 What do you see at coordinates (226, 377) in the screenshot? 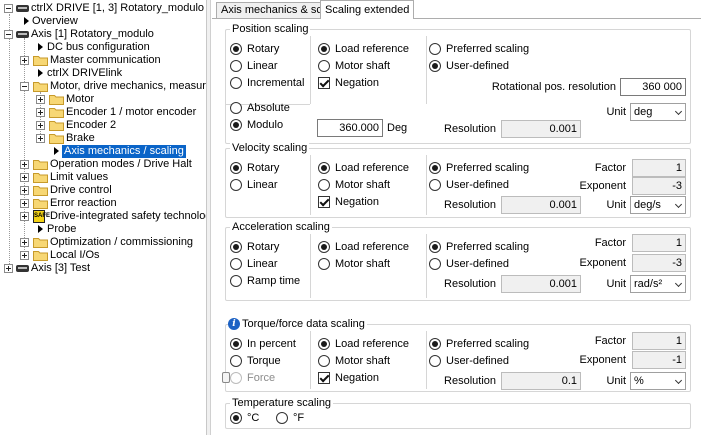
I see `lock-icon` at bounding box center [226, 377].